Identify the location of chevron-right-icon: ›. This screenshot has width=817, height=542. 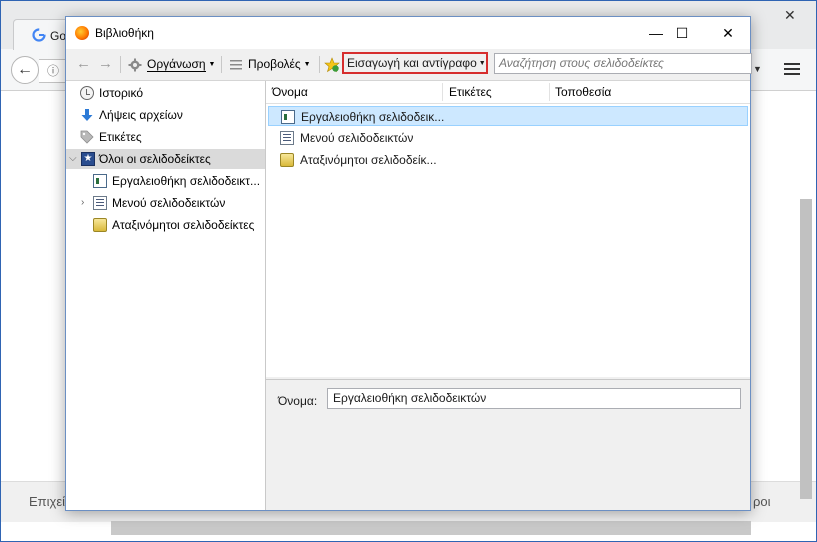
(82, 203).